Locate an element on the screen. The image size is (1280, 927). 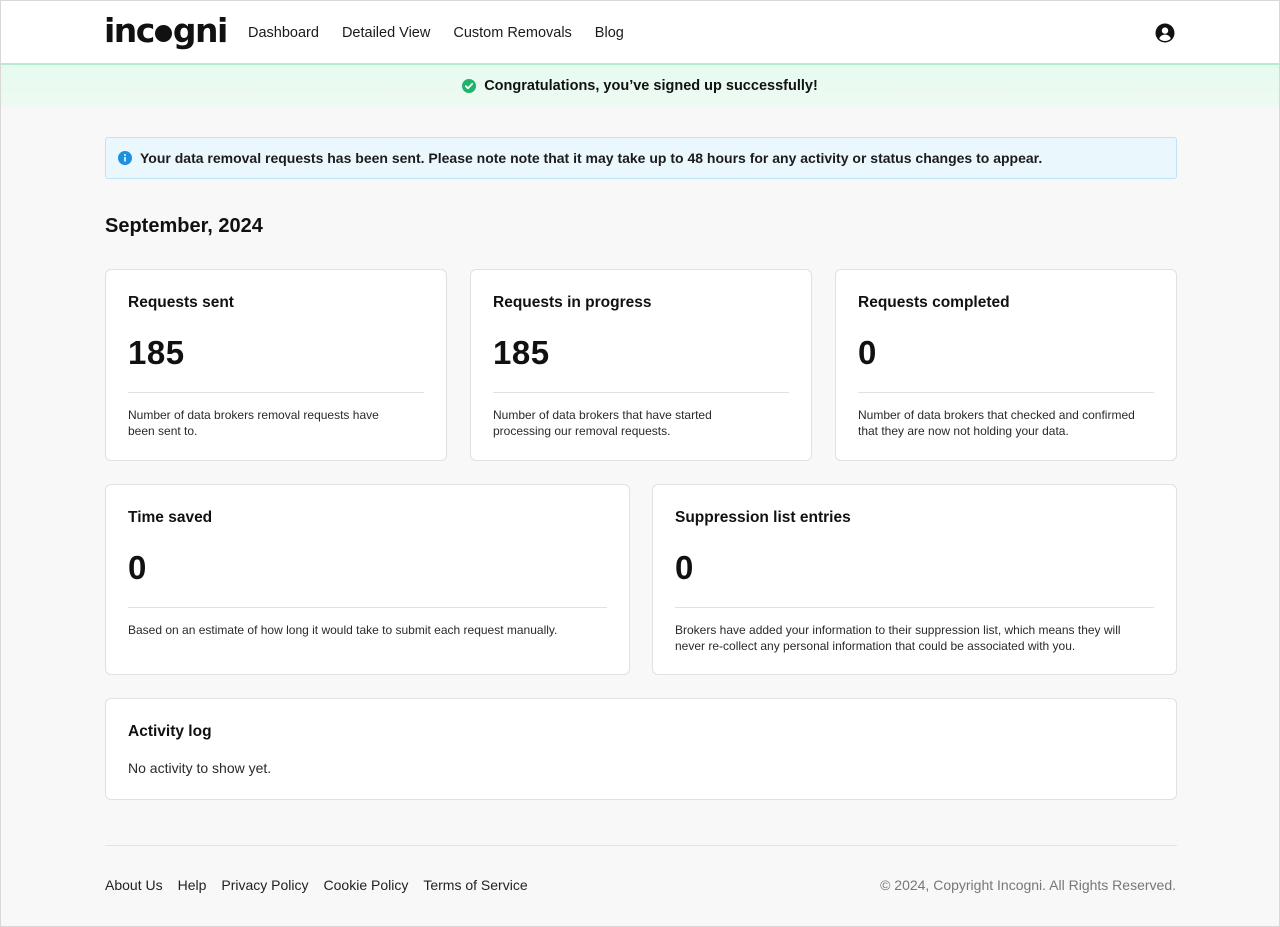
stat-title: Requests in progress is located at coordinates (572, 302).